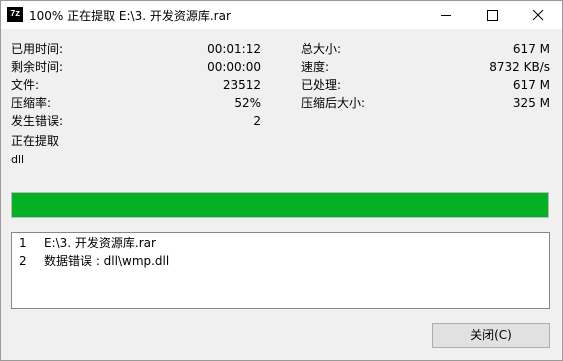 This screenshot has height=361, width=563. Describe the element at coordinates (136, 67) in the screenshot. I see `stat-remaining-time: 剩余时间: 00:00:00` at that location.